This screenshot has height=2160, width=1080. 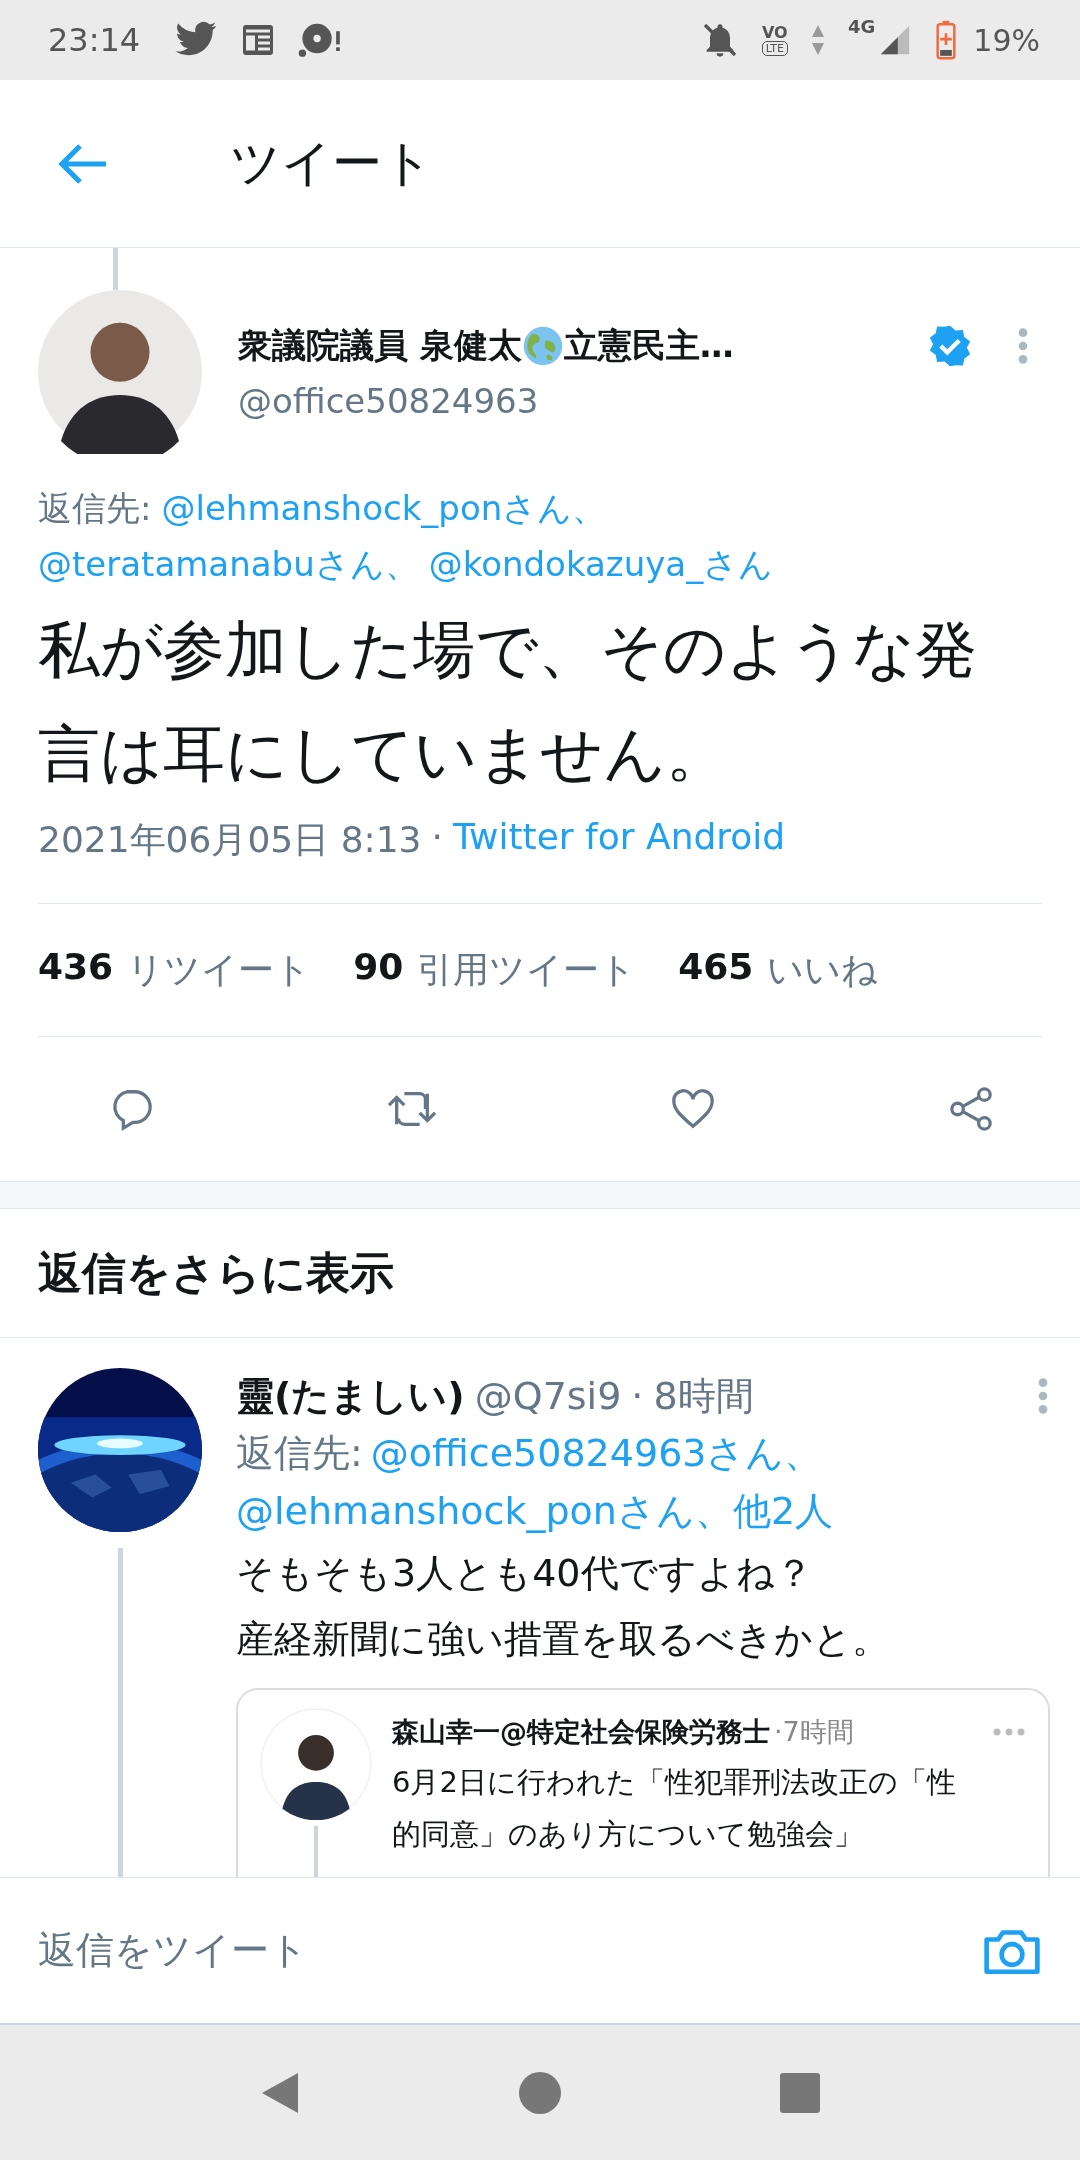 I want to click on globe-icon, so click(x=542, y=346).